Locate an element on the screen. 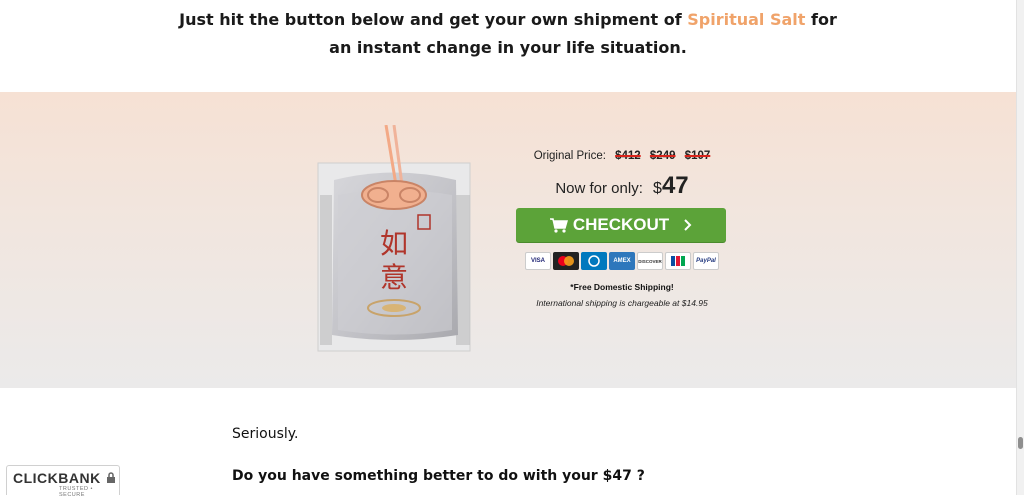  amex-icon: AMEX is located at coordinates (622, 261).